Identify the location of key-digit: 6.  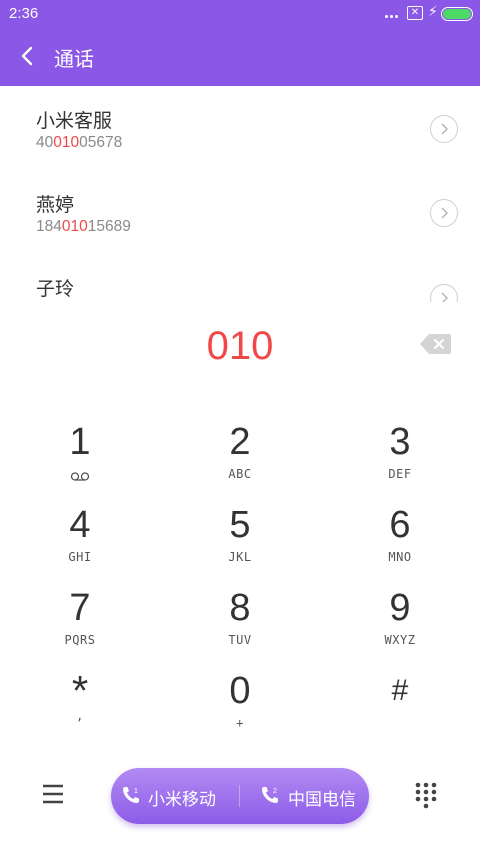
(400, 525).